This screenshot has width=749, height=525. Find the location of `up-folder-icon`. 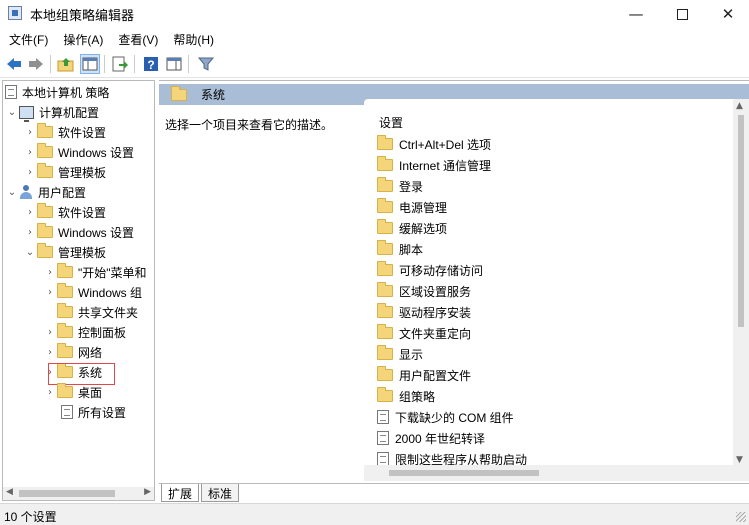

up-folder-icon is located at coordinates (65, 65).